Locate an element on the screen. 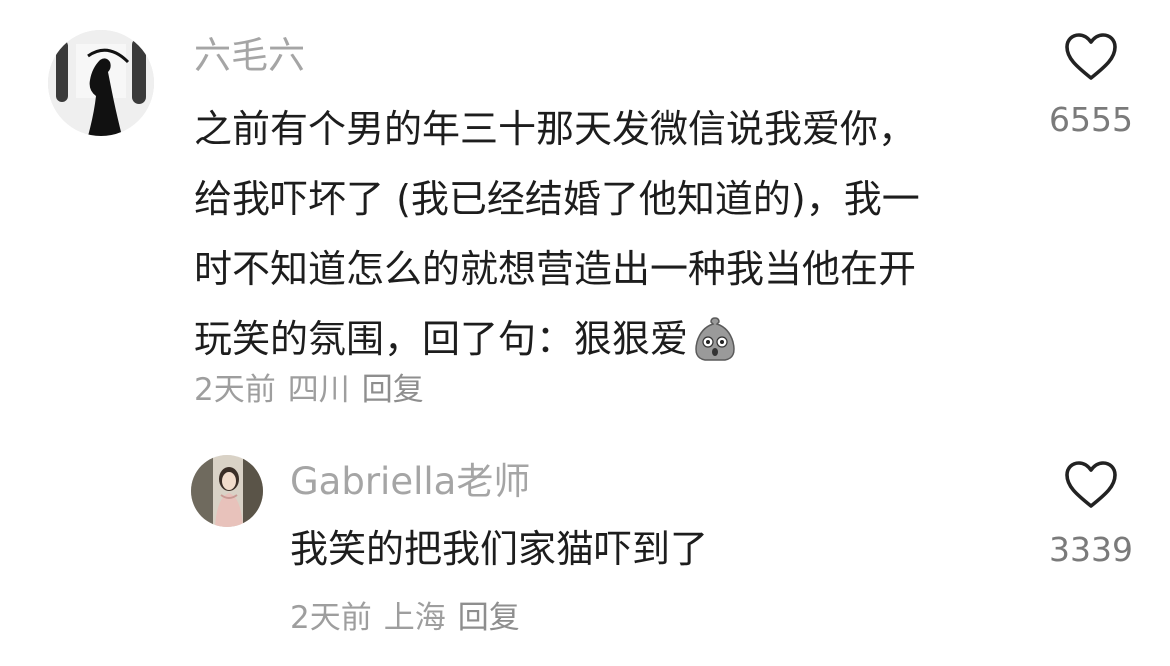 The image size is (1170, 666). reply-meta: 2天前 上海 回复 is located at coordinates (411, 618).